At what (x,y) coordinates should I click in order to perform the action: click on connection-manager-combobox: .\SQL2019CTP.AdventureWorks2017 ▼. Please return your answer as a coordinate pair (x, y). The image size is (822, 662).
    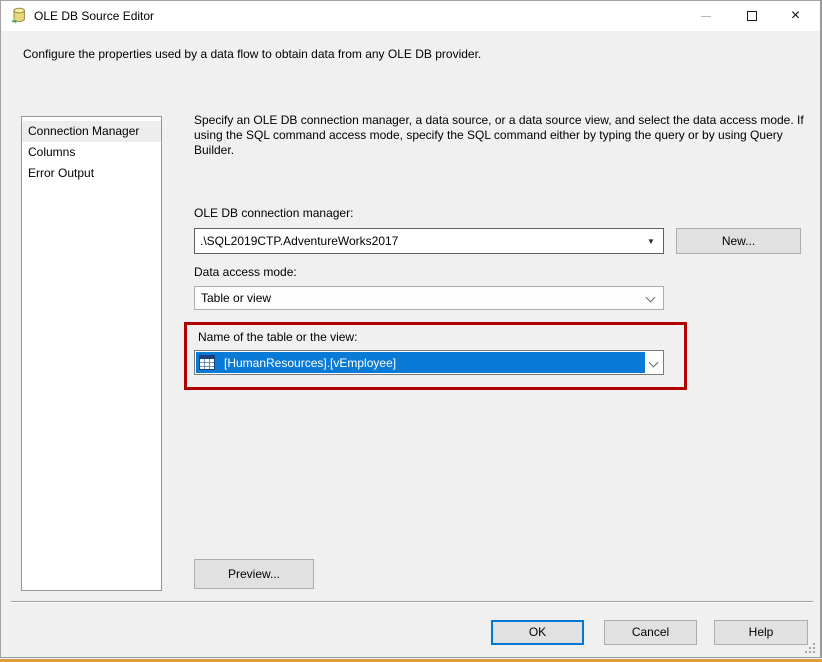
    Looking at the image, I should click on (429, 241).